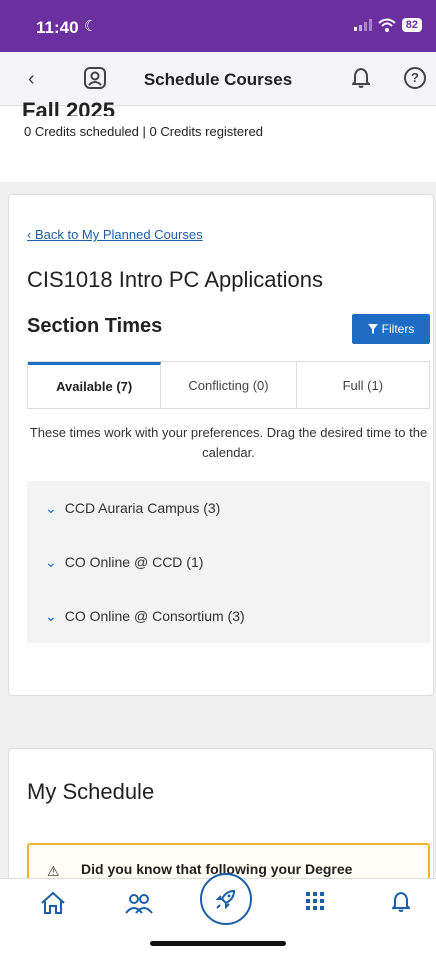  Describe the element at coordinates (315, 901) in the screenshot. I see `grid-icon` at that location.